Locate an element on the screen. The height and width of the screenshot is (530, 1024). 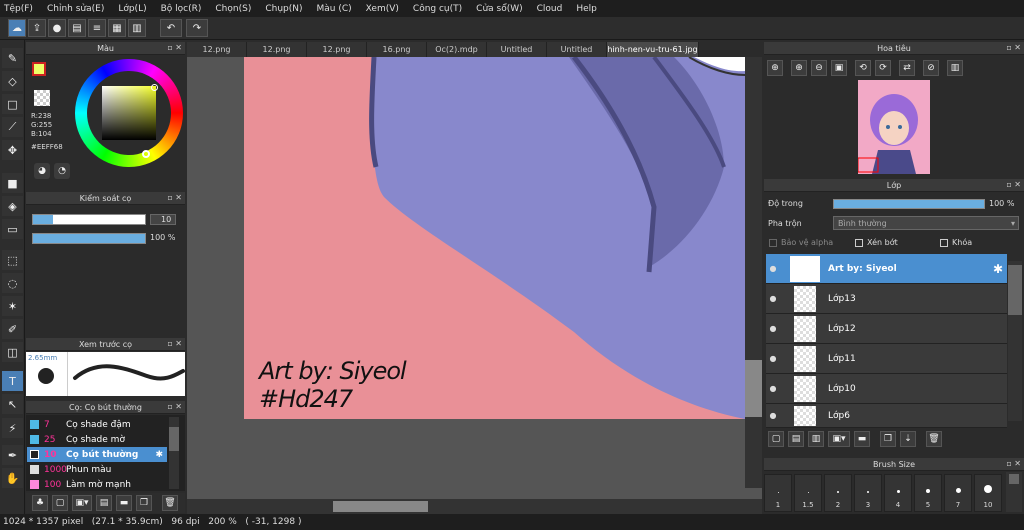
navigator-thumbnail is located at coordinates (893, 127).